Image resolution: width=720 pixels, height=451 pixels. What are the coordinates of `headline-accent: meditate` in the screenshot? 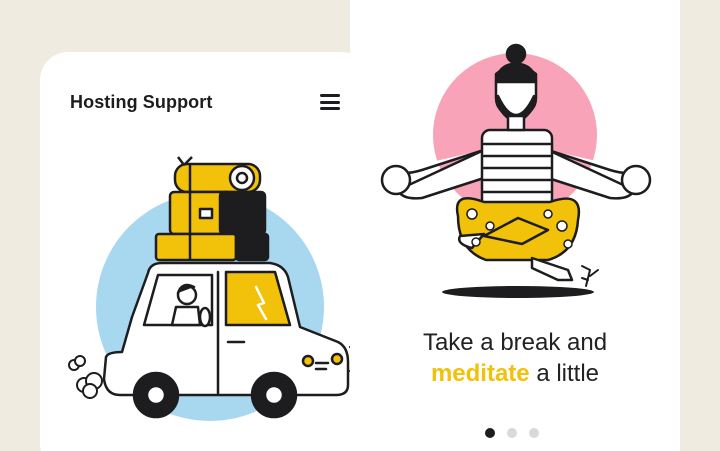 It's located at (480, 373).